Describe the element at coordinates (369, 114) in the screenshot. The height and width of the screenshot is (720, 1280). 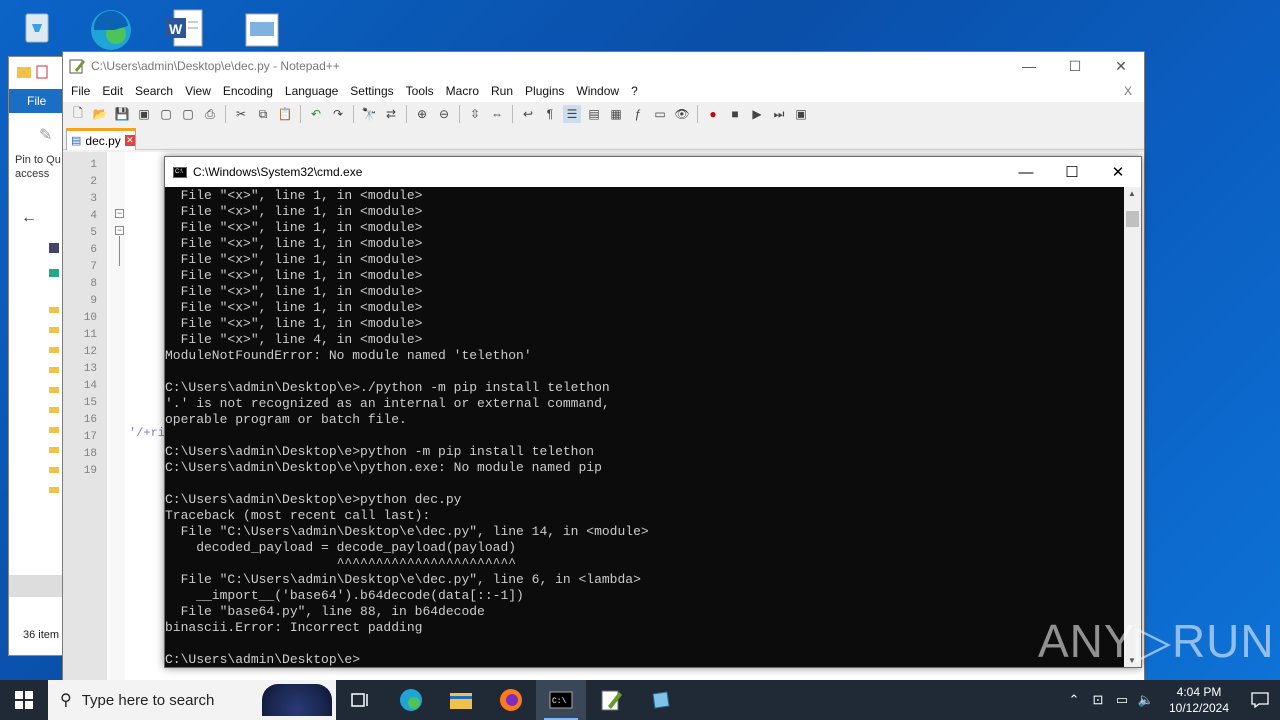
I see `find-icon: 🔭` at that location.